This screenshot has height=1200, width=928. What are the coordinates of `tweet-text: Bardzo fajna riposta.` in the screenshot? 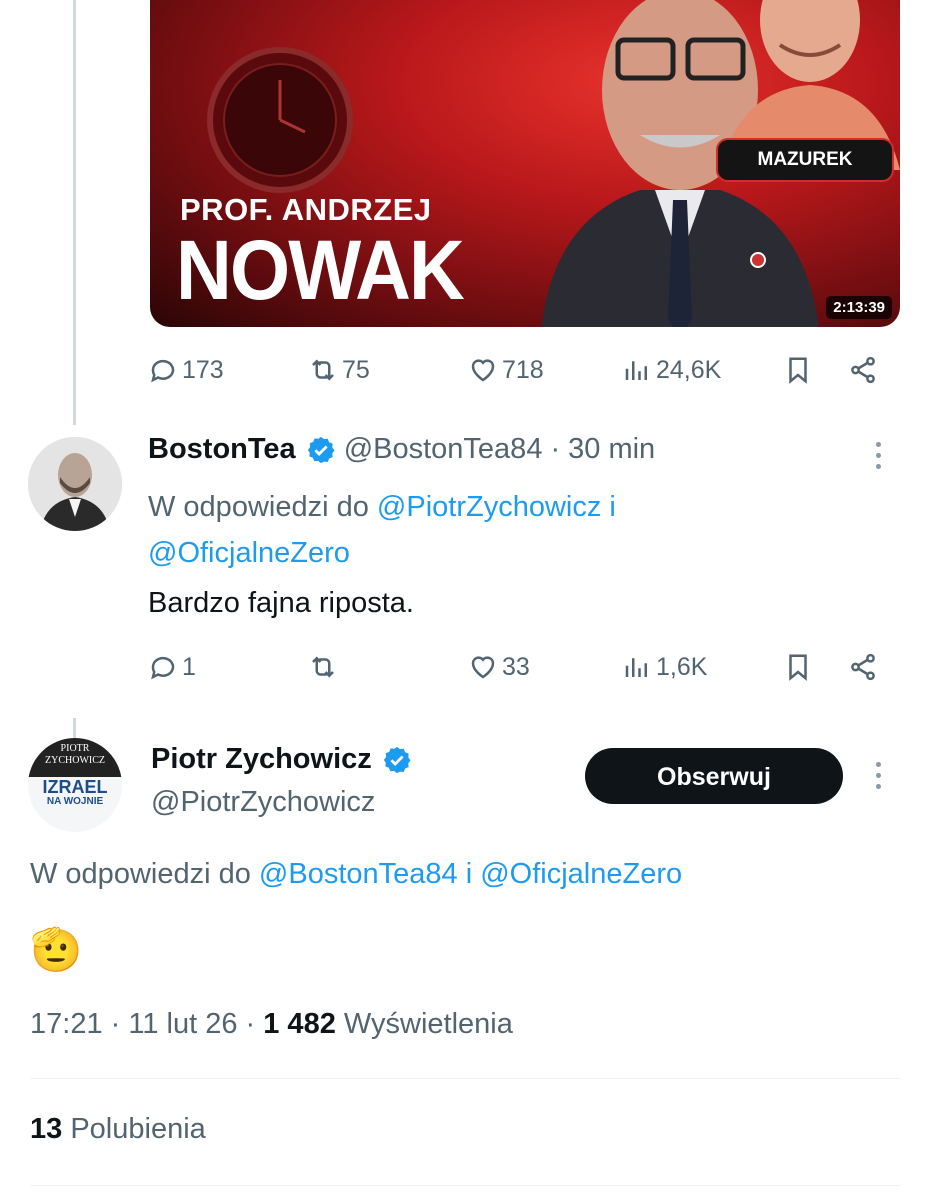 It's located at (281, 603).